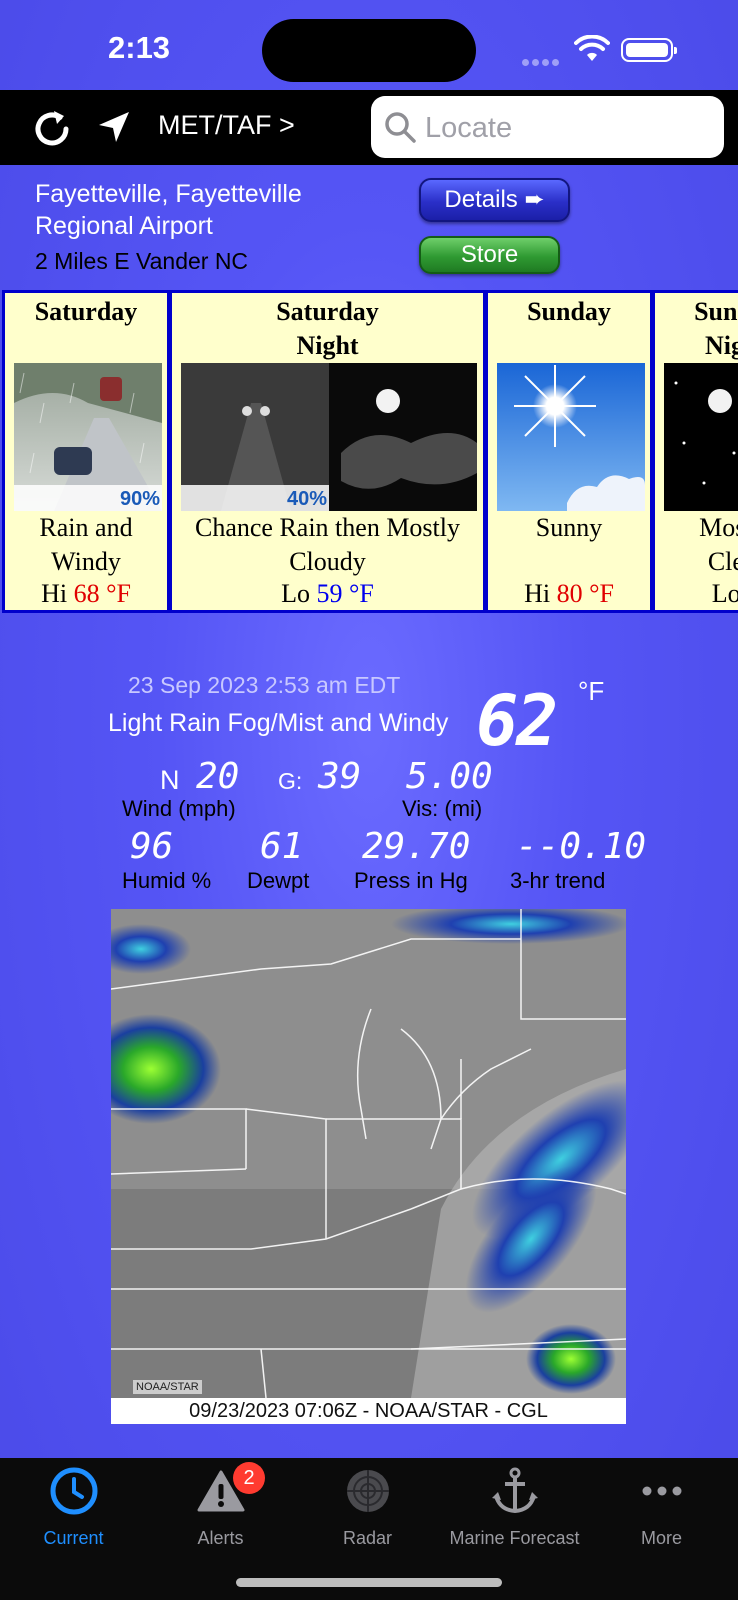 The height and width of the screenshot is (1600, 738). Describe the element at coordinates (701, 437) in the screenshot. I see `moon-icon` at that location.